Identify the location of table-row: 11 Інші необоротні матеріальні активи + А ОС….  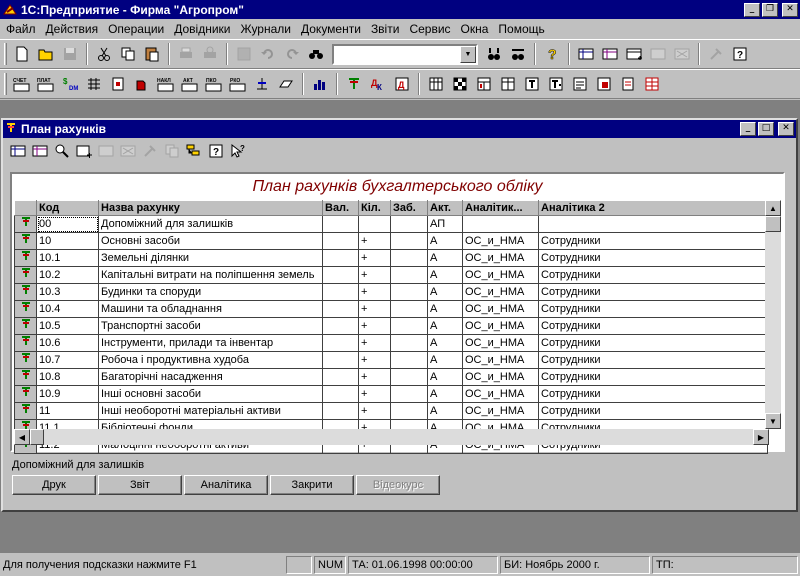
(391, 411).